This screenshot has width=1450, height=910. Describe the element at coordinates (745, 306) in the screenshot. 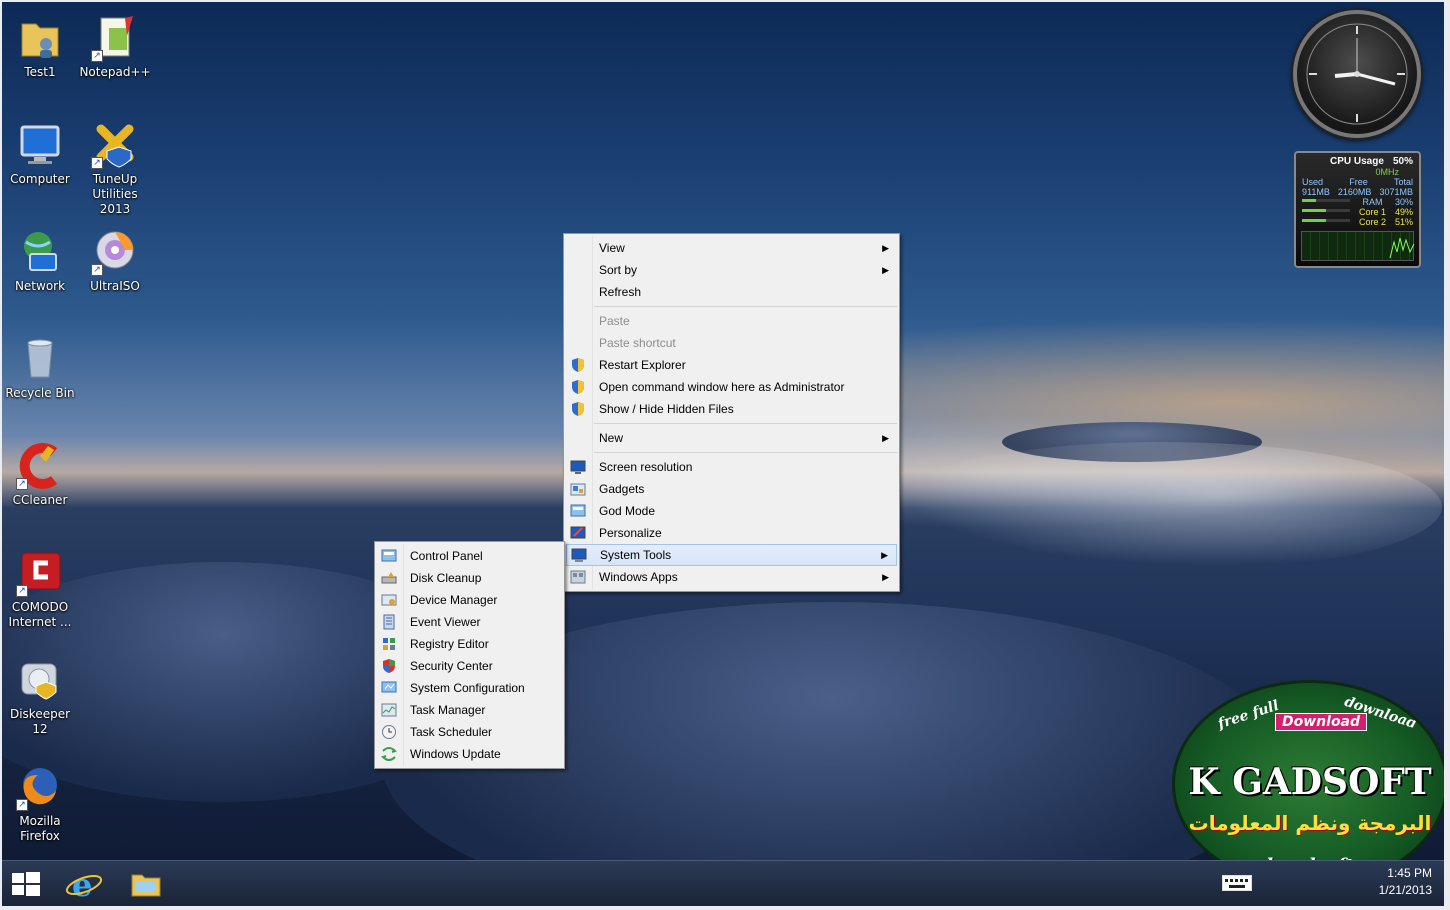

I see `menu-separator` at that location.